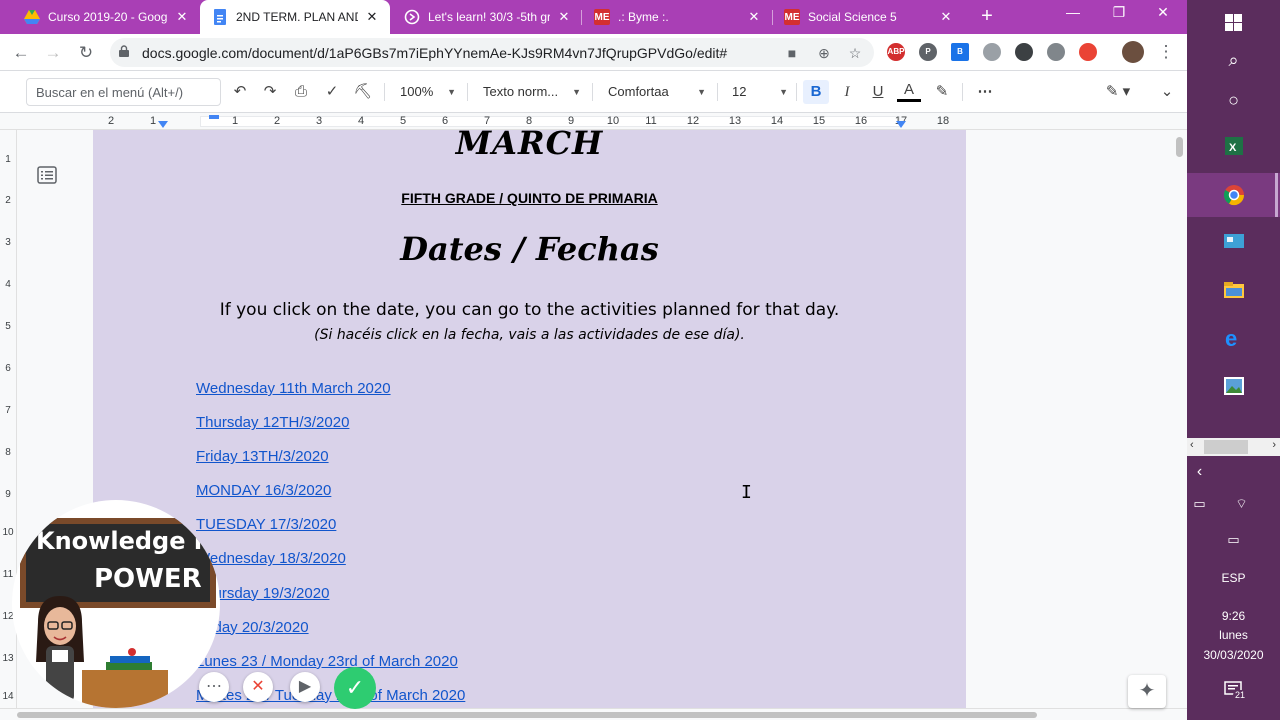 Image resolution: width=1280 pixels, height=720 pixels. I want to click on new-tab-button: +, so click(987, 17).